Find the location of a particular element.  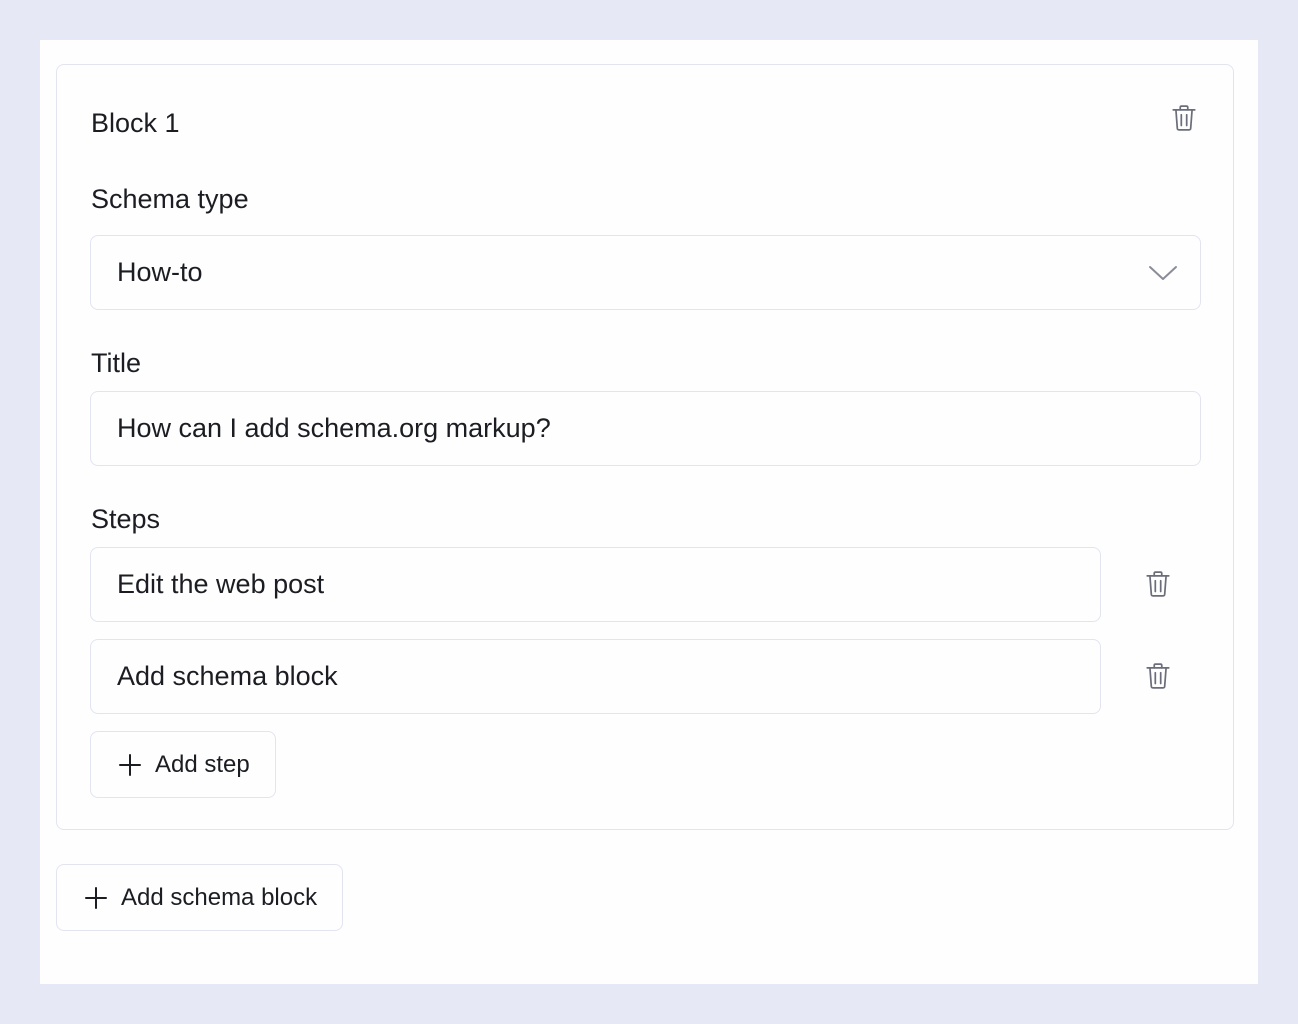

add-schema-block-label: Add schema block is located at coordinates (219, 897).